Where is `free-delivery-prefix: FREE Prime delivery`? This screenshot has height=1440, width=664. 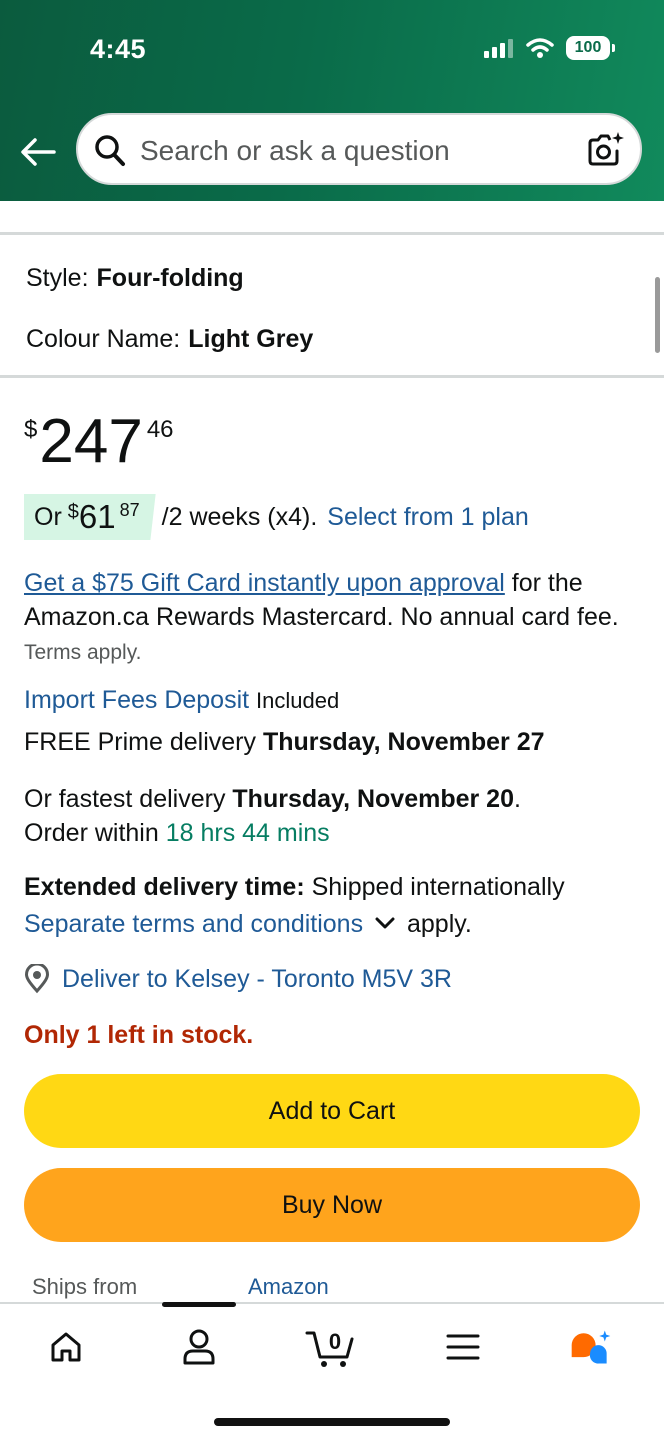 free-delivery-prefix: FREE Prime delivery is located at coordinates (140, 742).